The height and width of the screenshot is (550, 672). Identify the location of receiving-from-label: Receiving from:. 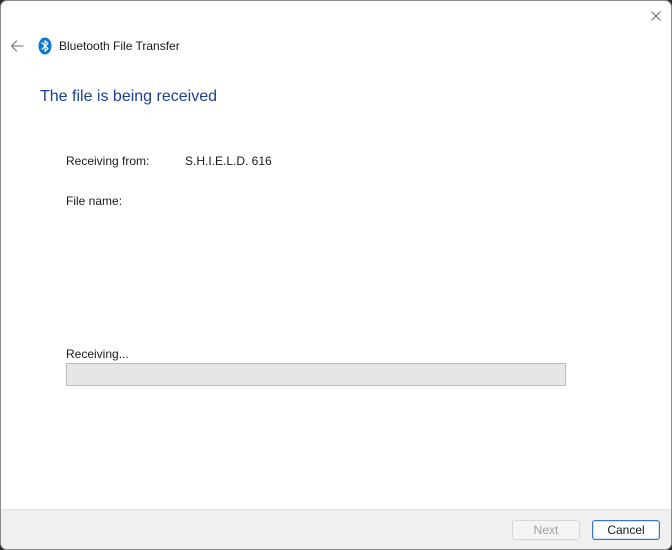
(108, 161).